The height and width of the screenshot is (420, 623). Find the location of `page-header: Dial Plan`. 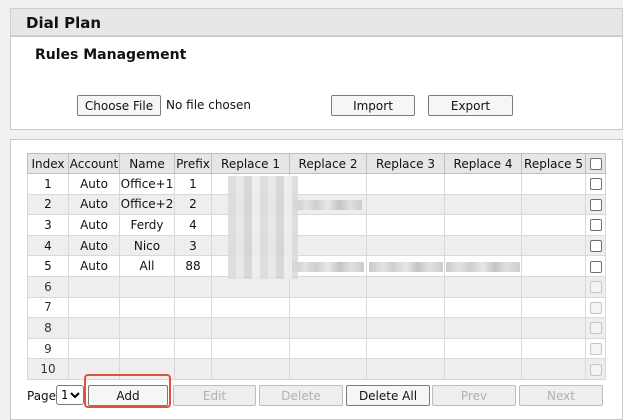

page-header: Dial Plan is located at coordinates (316, 22).